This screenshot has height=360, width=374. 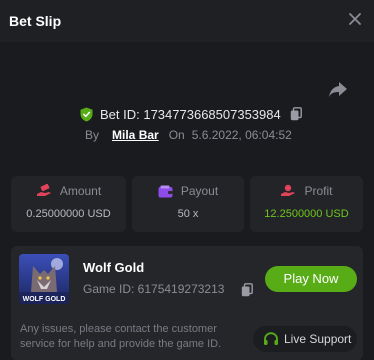 I want to click on payout-card: Payout 50 x, so click(x=188, y=204).